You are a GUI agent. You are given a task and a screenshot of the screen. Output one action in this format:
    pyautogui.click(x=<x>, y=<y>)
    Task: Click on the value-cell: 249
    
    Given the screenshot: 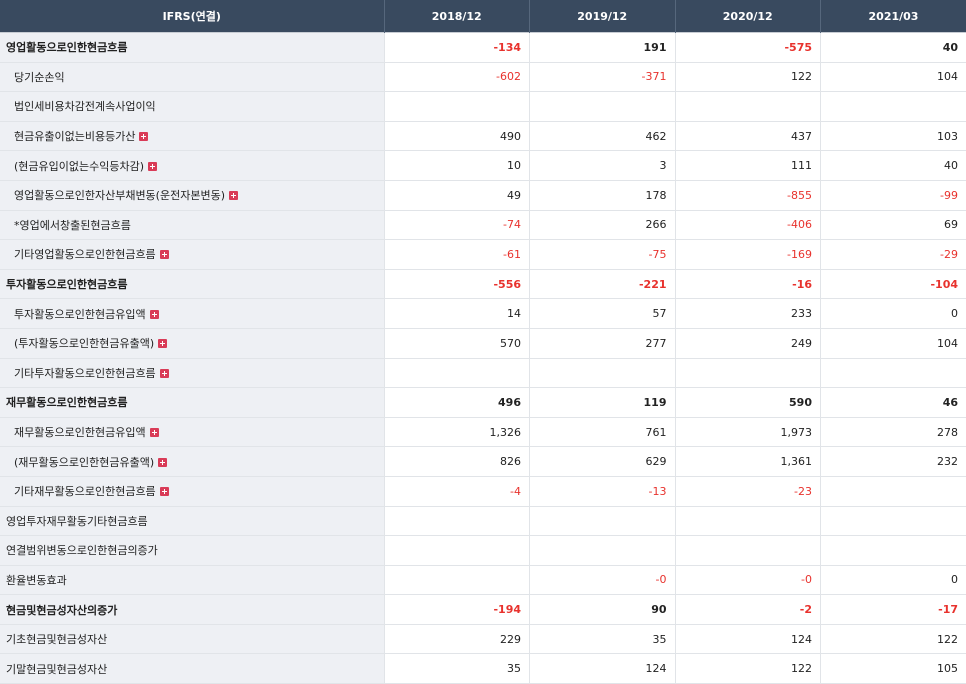 What is the action you would take?
    pyautogui.click(x=748, y=343)
    